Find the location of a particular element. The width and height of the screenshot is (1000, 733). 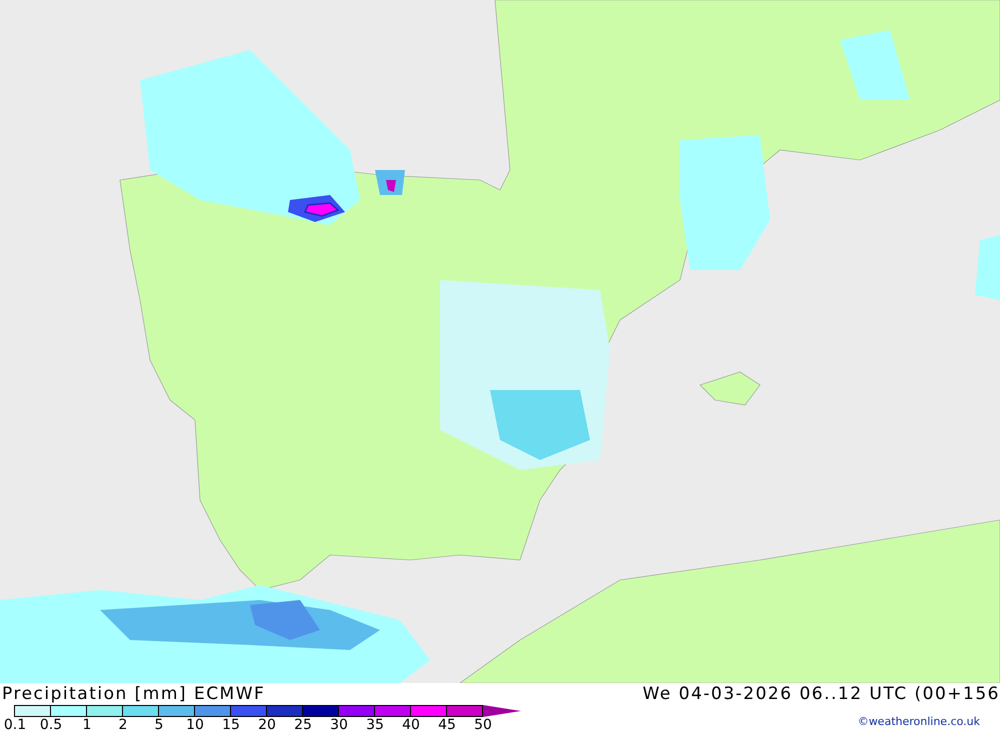

legend-label: 5 is located at coordinates (159, 725).